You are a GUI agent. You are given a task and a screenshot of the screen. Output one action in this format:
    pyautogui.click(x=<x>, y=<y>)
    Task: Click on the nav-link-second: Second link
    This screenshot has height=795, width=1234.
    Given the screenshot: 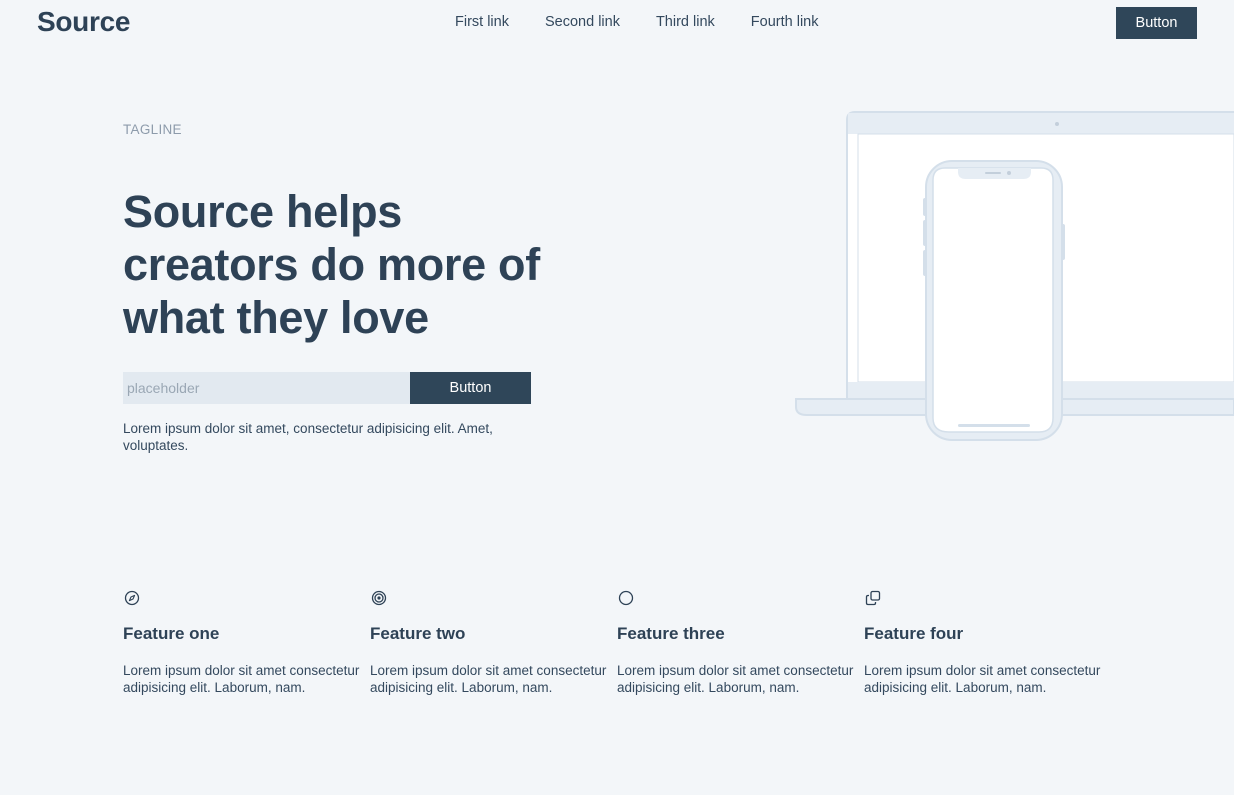 What is the action you would take?
    pyautogui.click(x=582, y=22)
    